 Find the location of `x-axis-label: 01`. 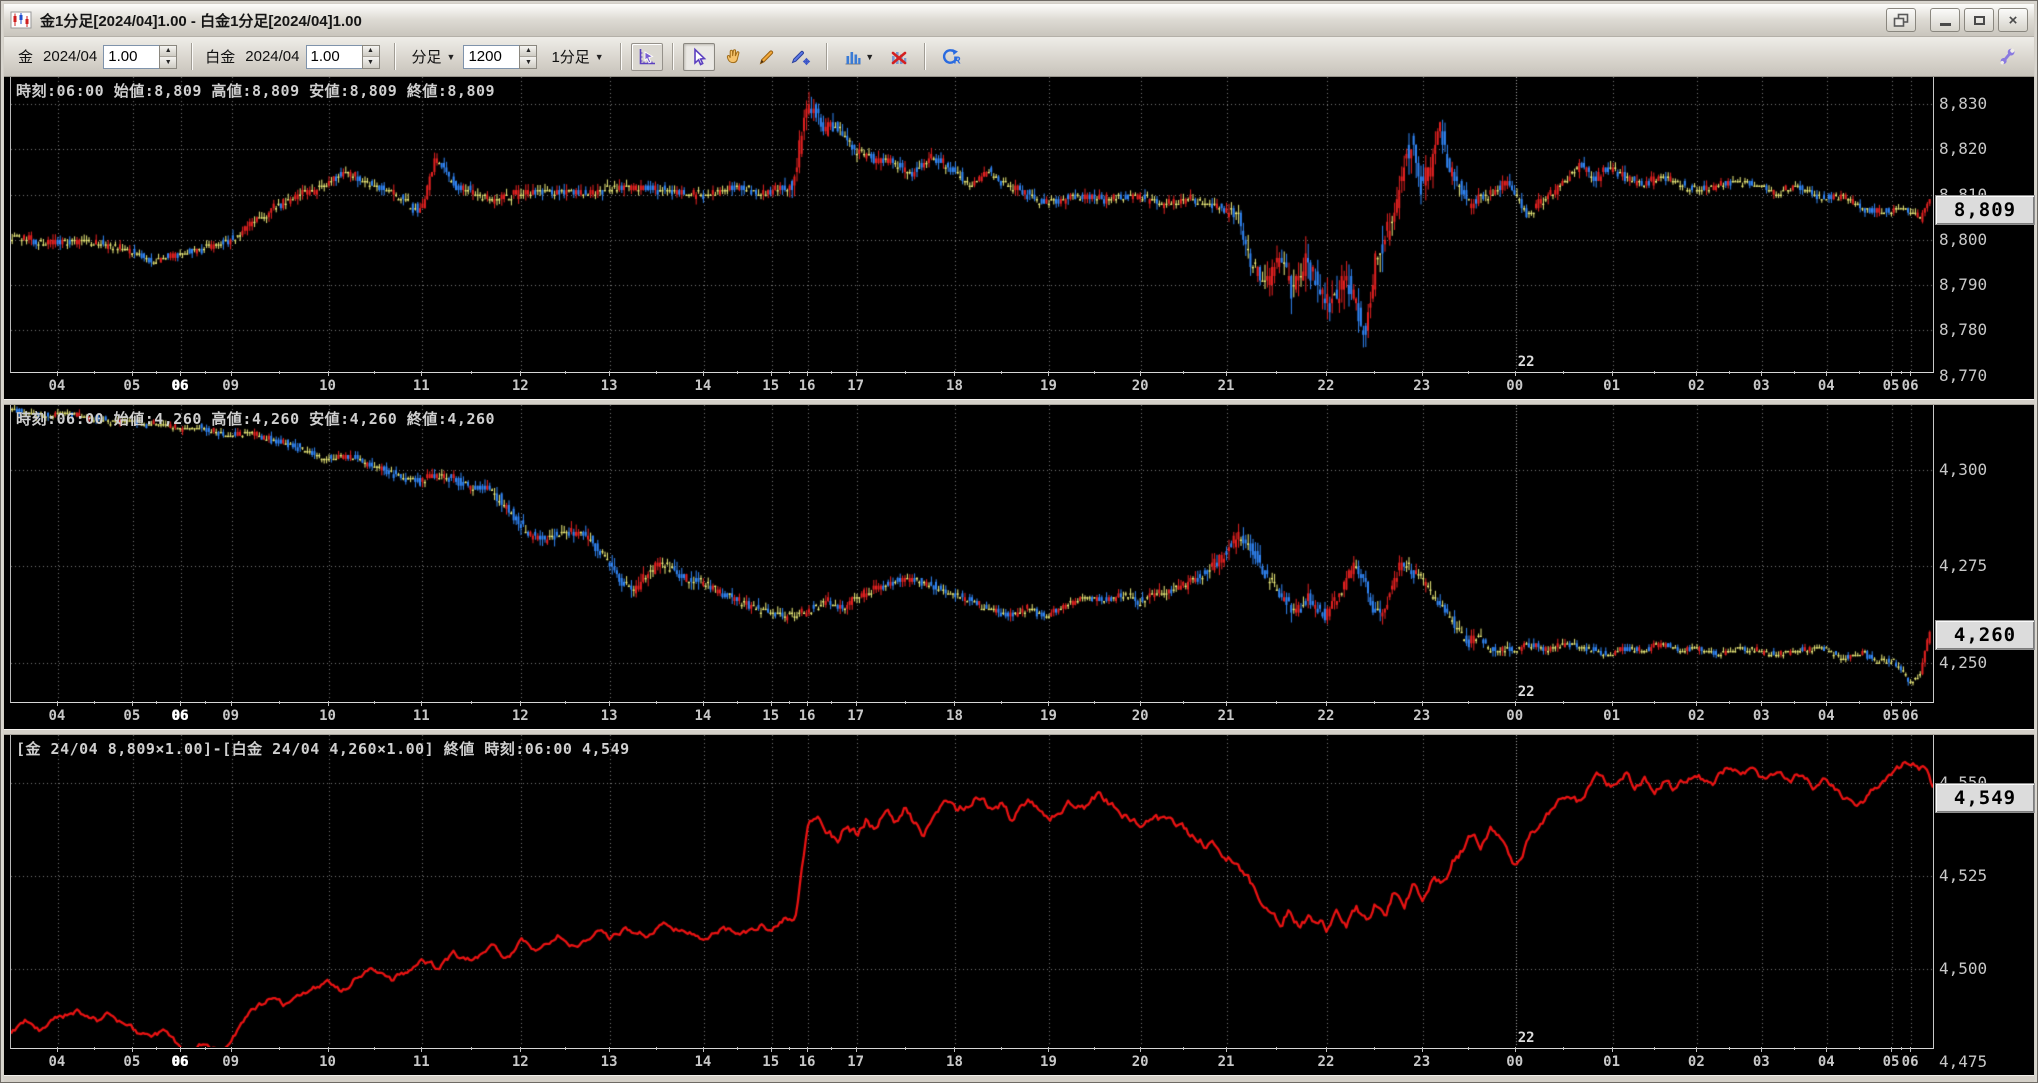

x-axis-label: 01 is located at coordinates (1612, 386).